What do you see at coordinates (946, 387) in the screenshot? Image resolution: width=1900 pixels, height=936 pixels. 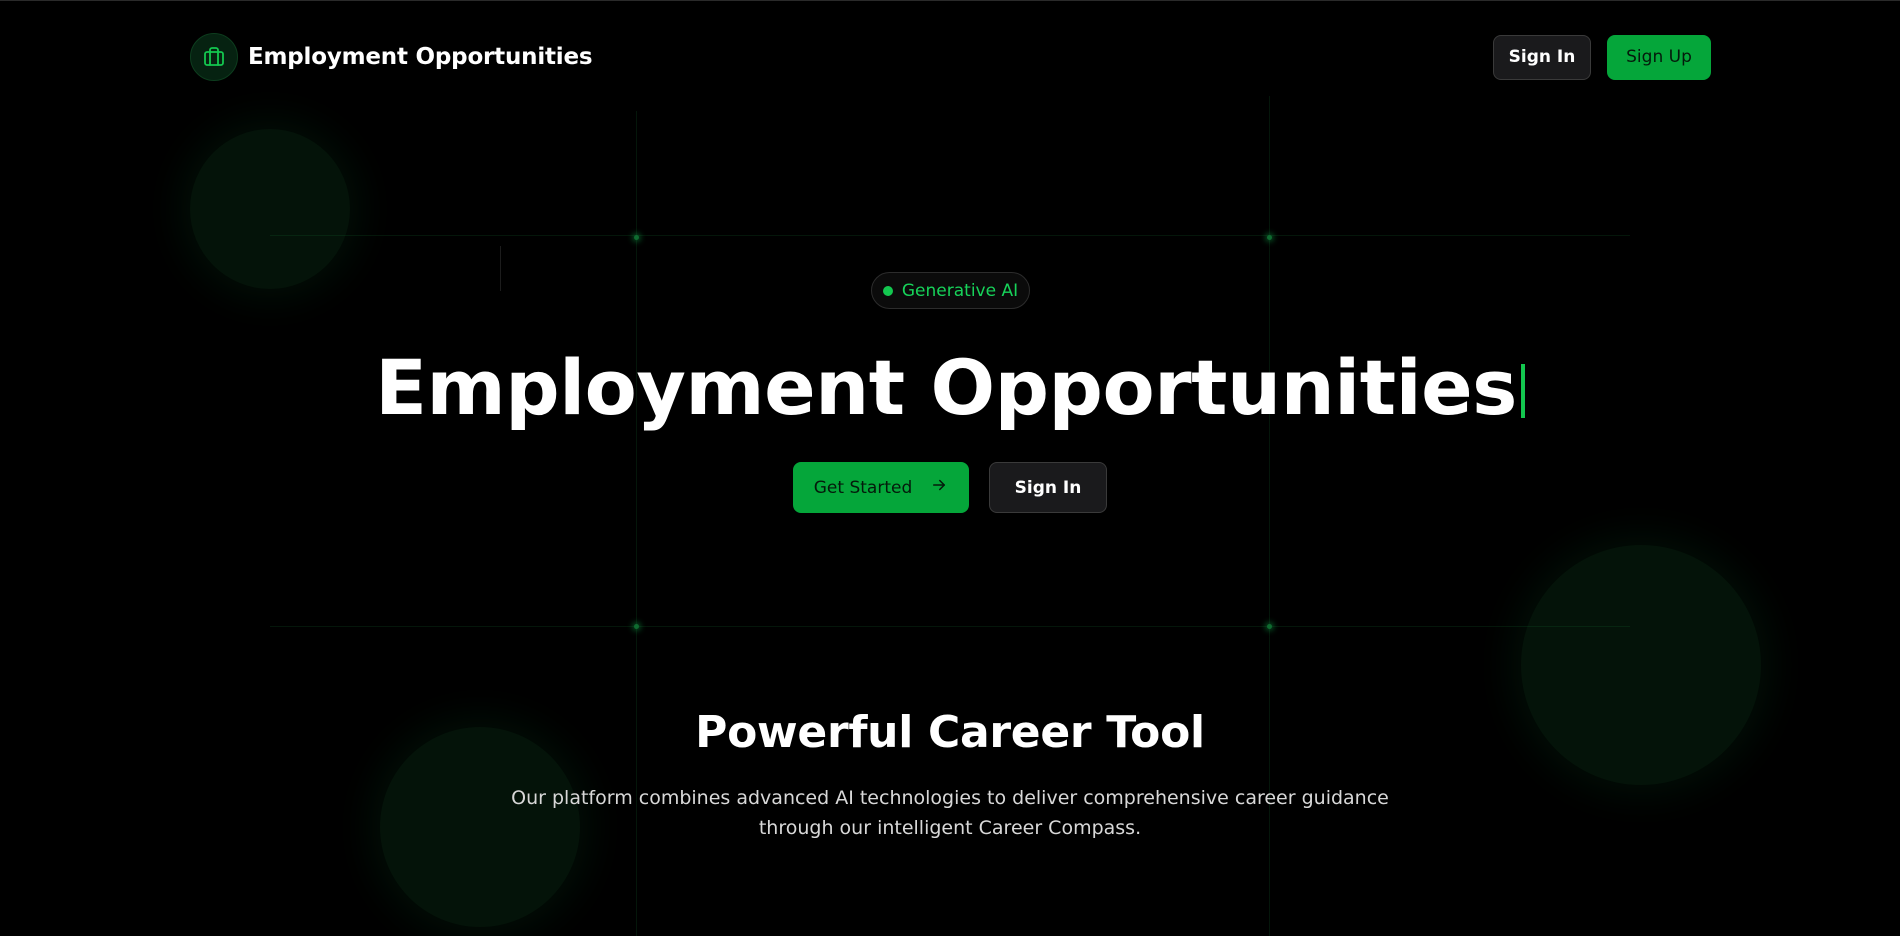 I see `hero-title-text: Employment Opportunities` at bounding box center [946, 387].